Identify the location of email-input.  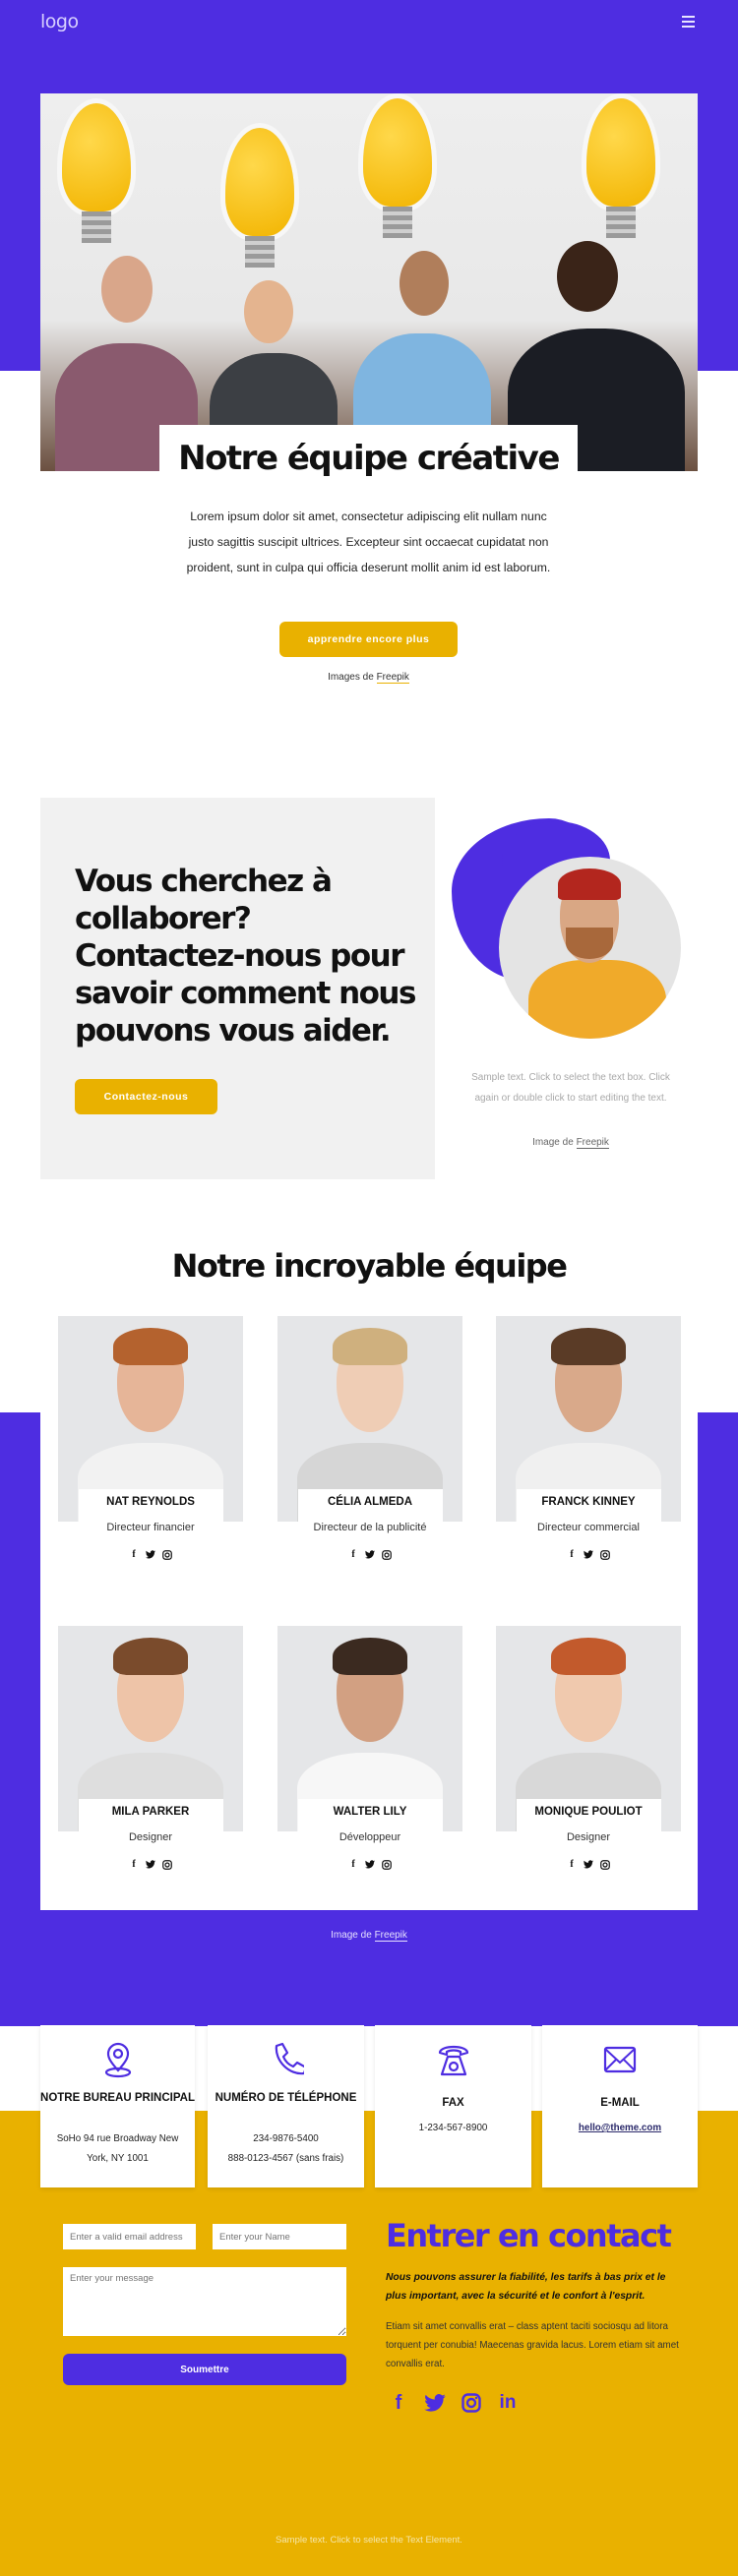
(130, 2237).